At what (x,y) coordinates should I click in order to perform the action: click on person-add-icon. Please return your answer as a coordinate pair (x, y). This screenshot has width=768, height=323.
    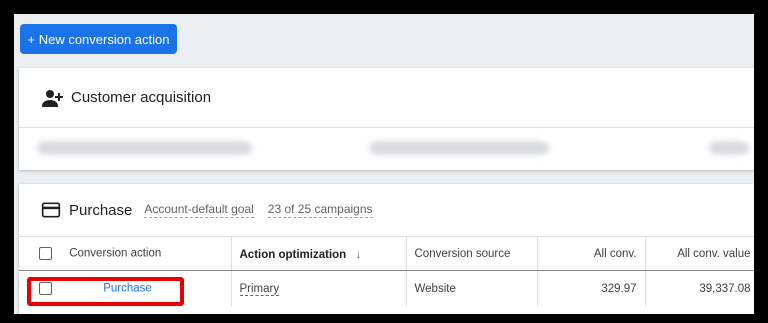
    Looking at the image, I should click on (52, 98).